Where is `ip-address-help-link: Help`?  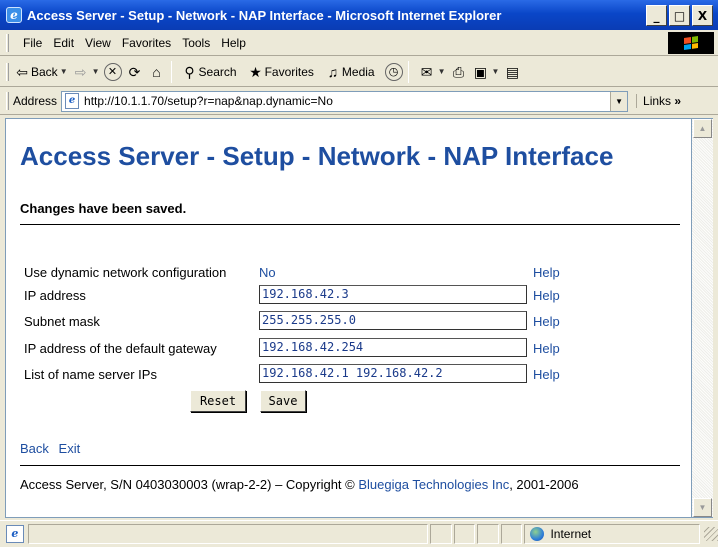
ip-address-help-link: Help is located at coordinates (546, 295).